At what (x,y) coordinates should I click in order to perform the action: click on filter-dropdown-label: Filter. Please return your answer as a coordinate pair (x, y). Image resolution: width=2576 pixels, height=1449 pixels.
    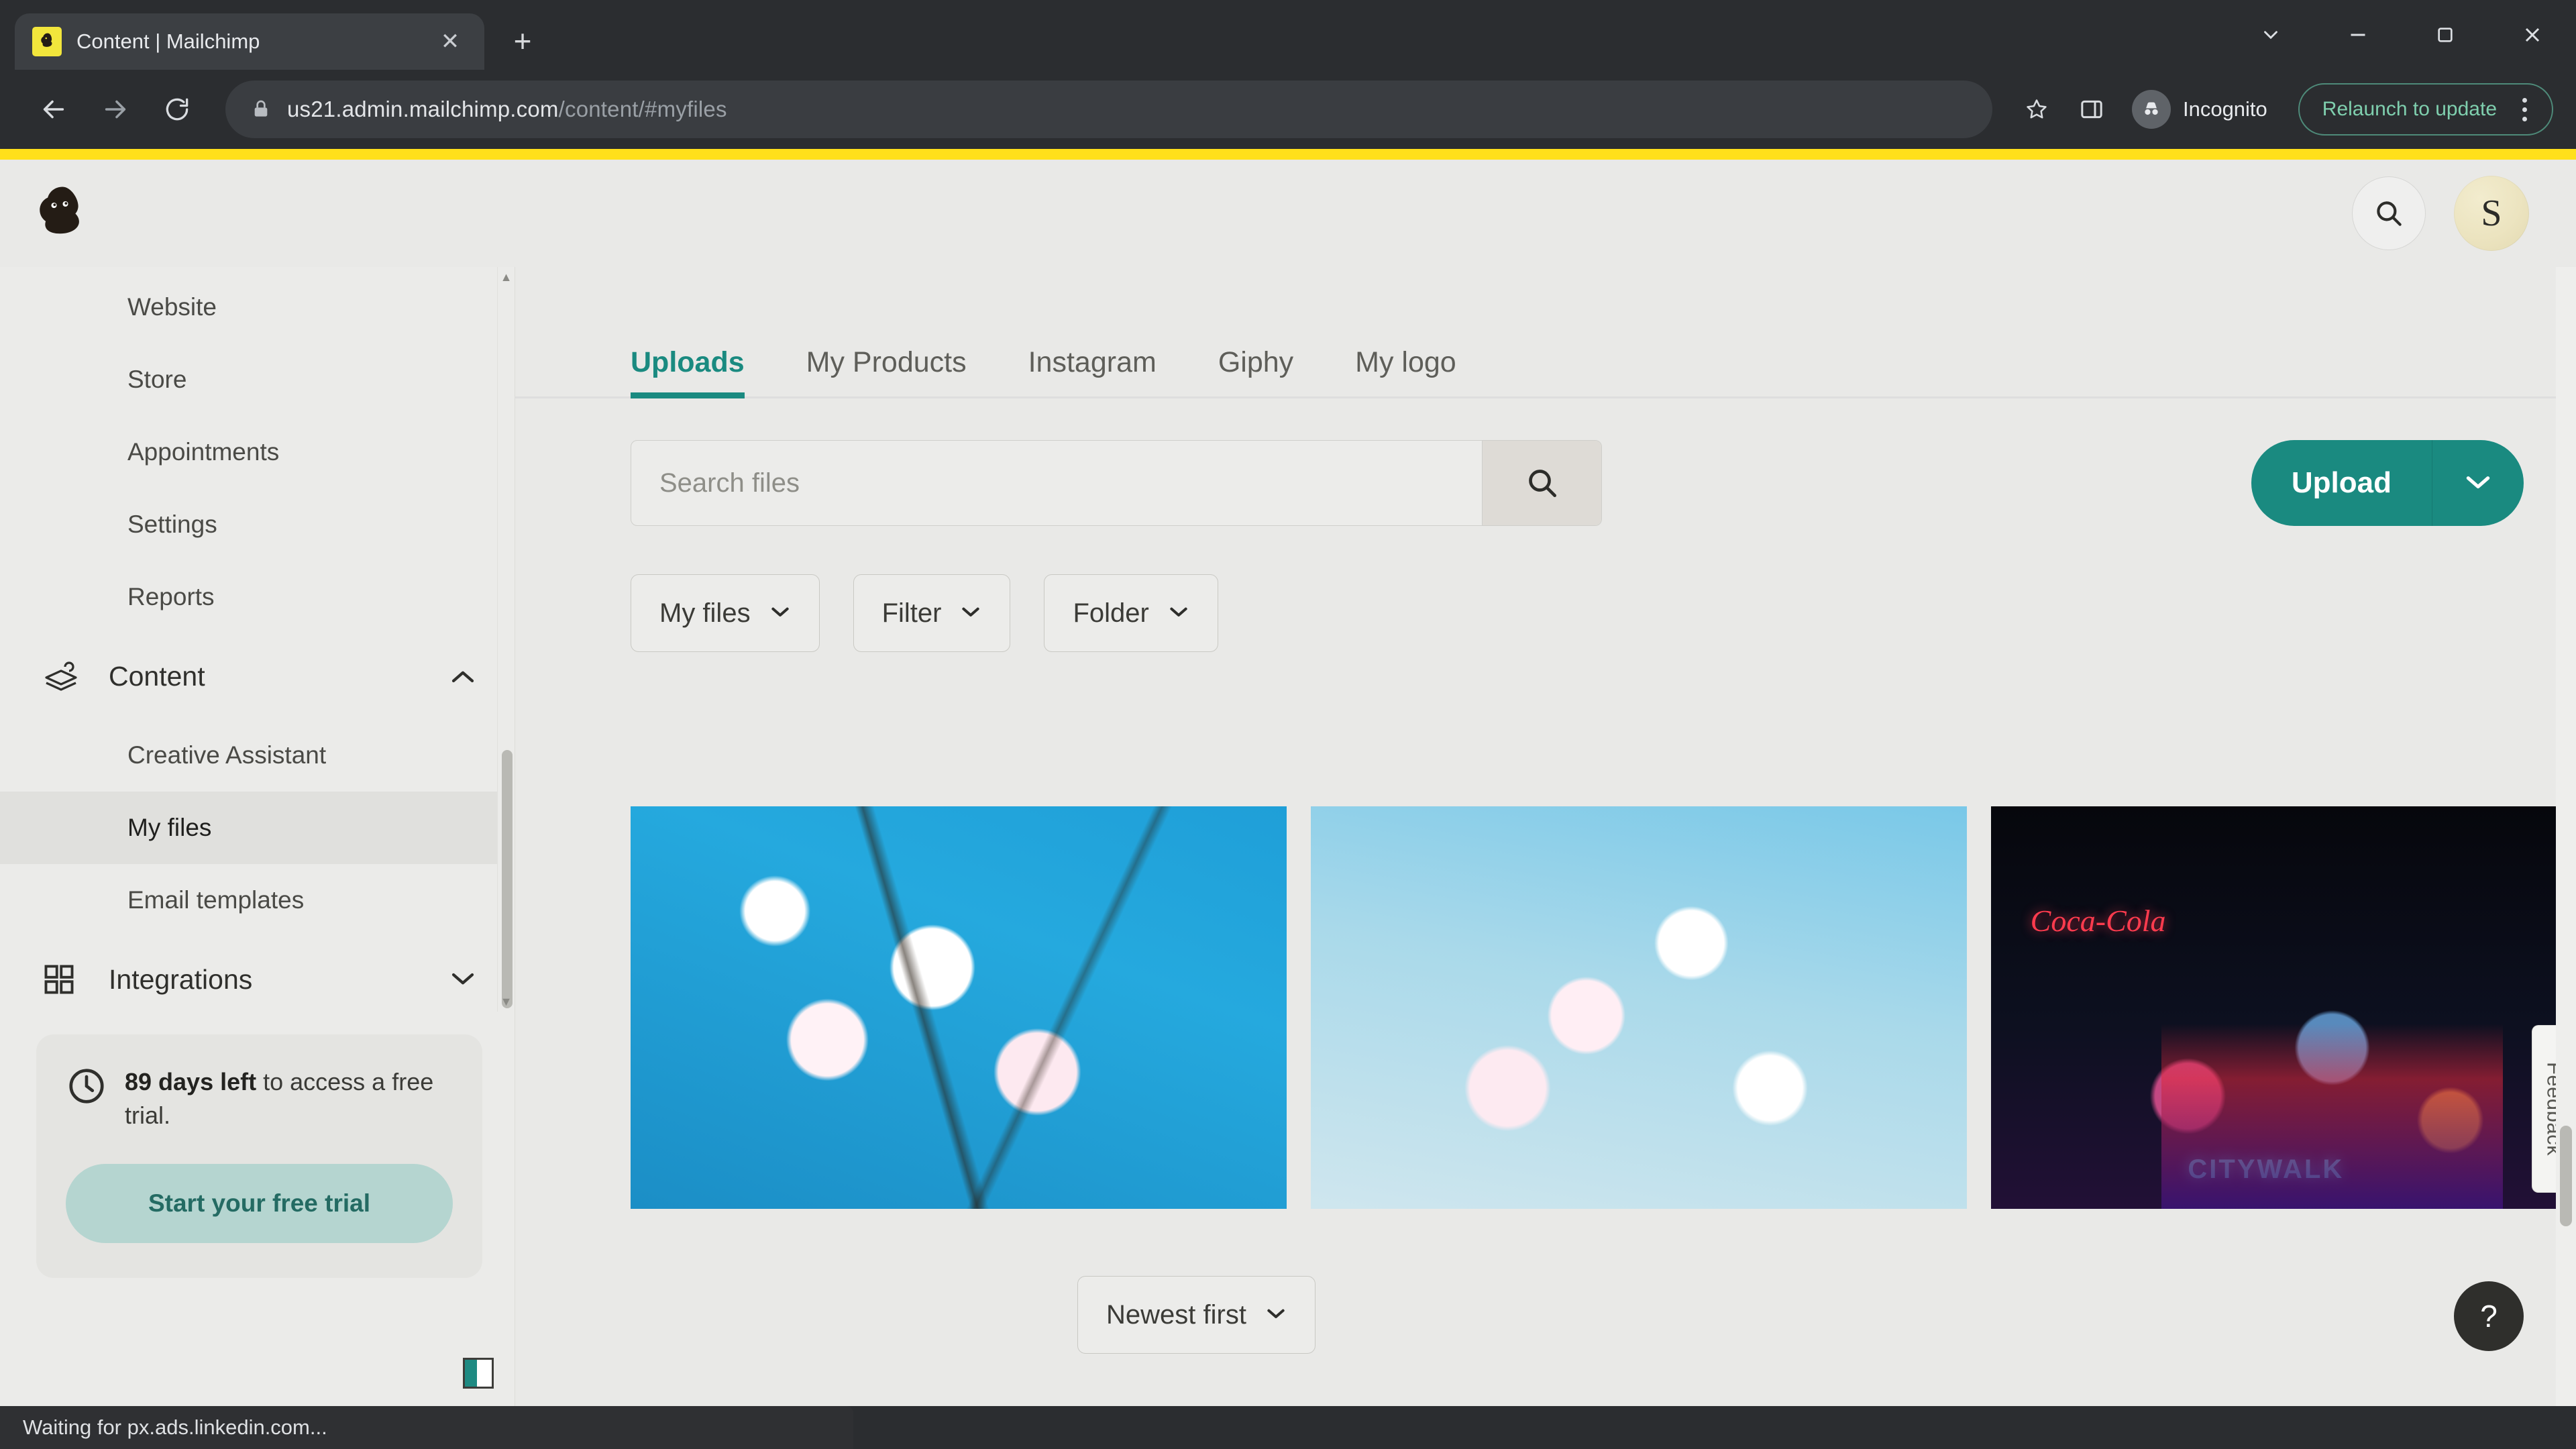
    Looking at the image, I should click on (911, 613).